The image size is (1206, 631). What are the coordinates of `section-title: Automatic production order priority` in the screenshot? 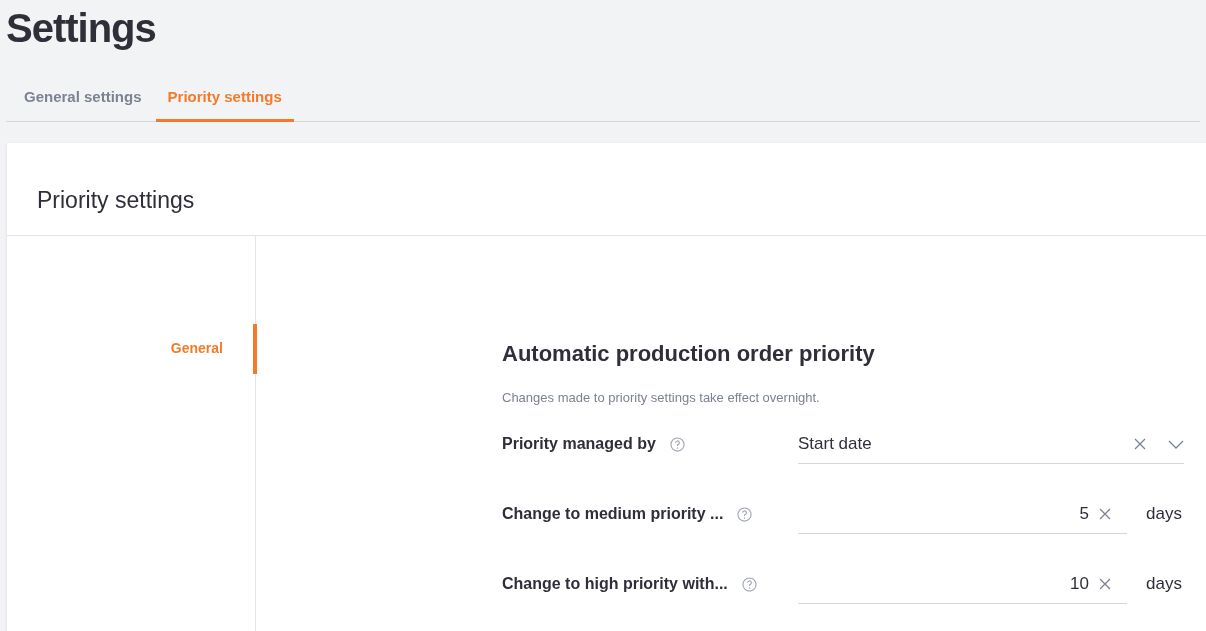 It's located at (689, 353).